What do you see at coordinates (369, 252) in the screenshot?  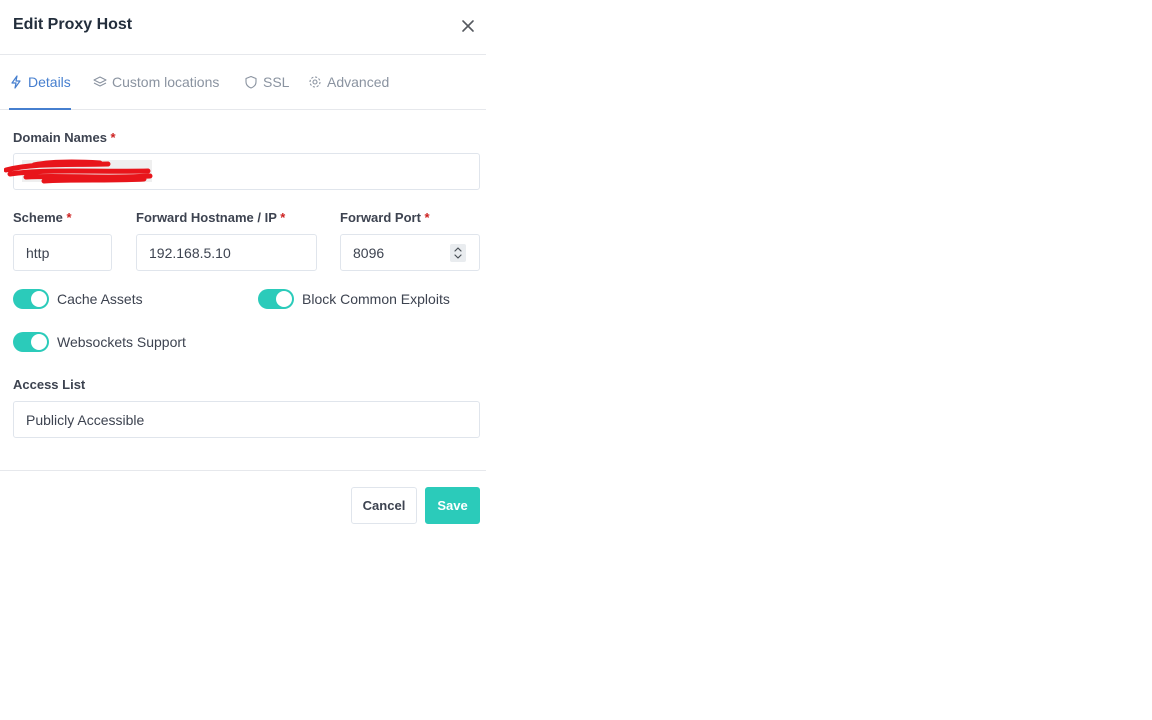 I see `forward-port-value: 8096` at bounding box center [369, 252].